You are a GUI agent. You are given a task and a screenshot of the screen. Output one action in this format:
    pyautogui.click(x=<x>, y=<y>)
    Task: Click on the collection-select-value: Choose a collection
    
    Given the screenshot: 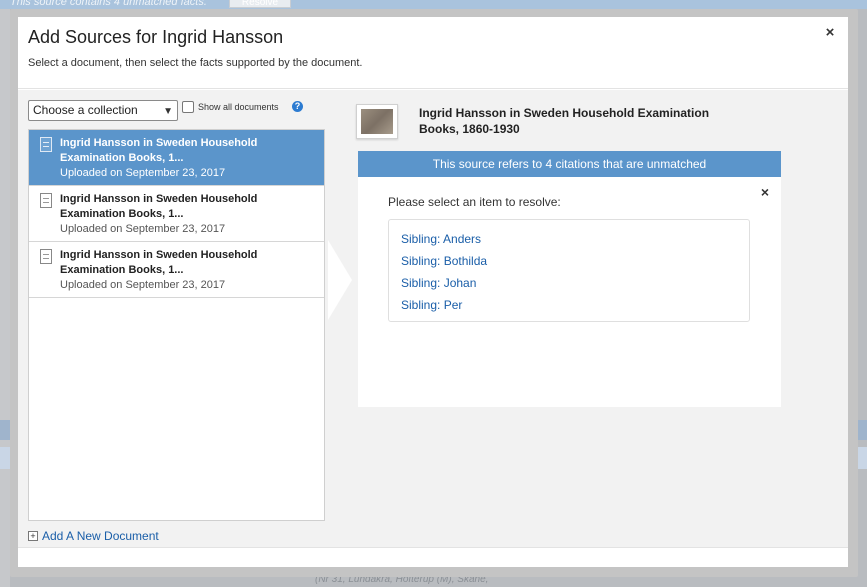 What is the action you would take?
    pyautogui.click(x=85, y=110)
    